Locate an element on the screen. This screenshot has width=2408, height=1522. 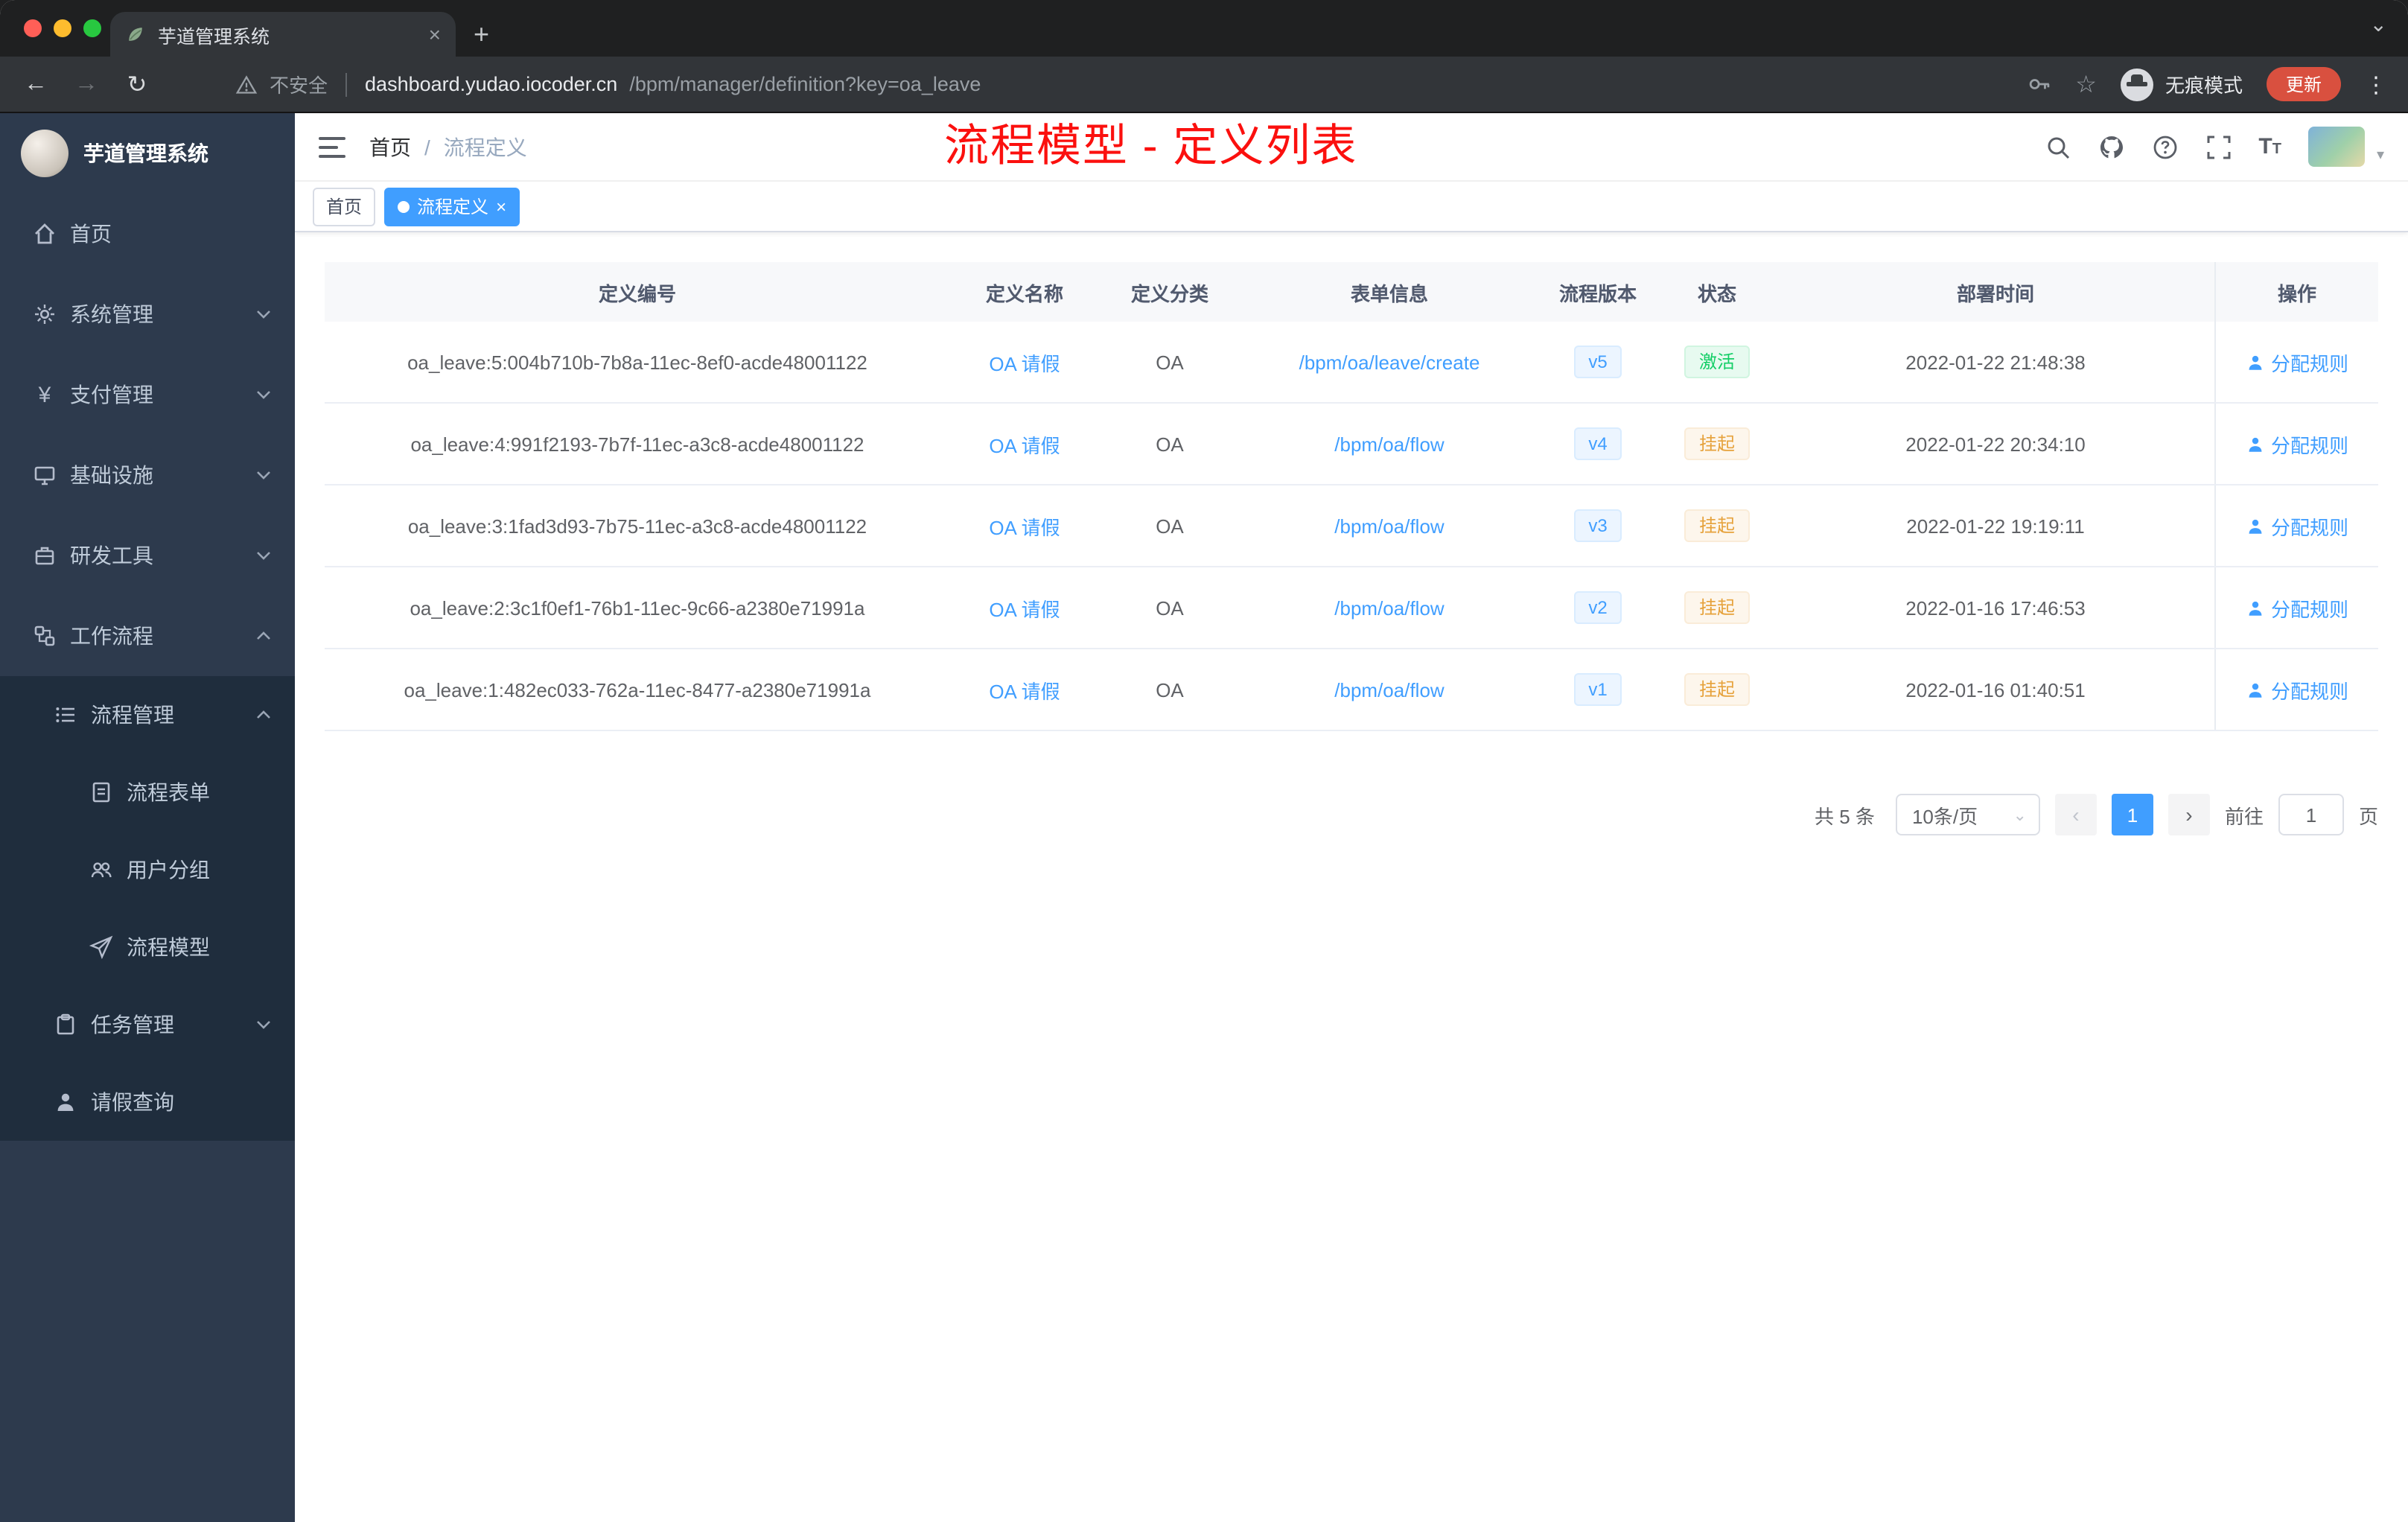
sidebar-item-payment: ¥ 支付管理 is located at coordinates (147, 394).